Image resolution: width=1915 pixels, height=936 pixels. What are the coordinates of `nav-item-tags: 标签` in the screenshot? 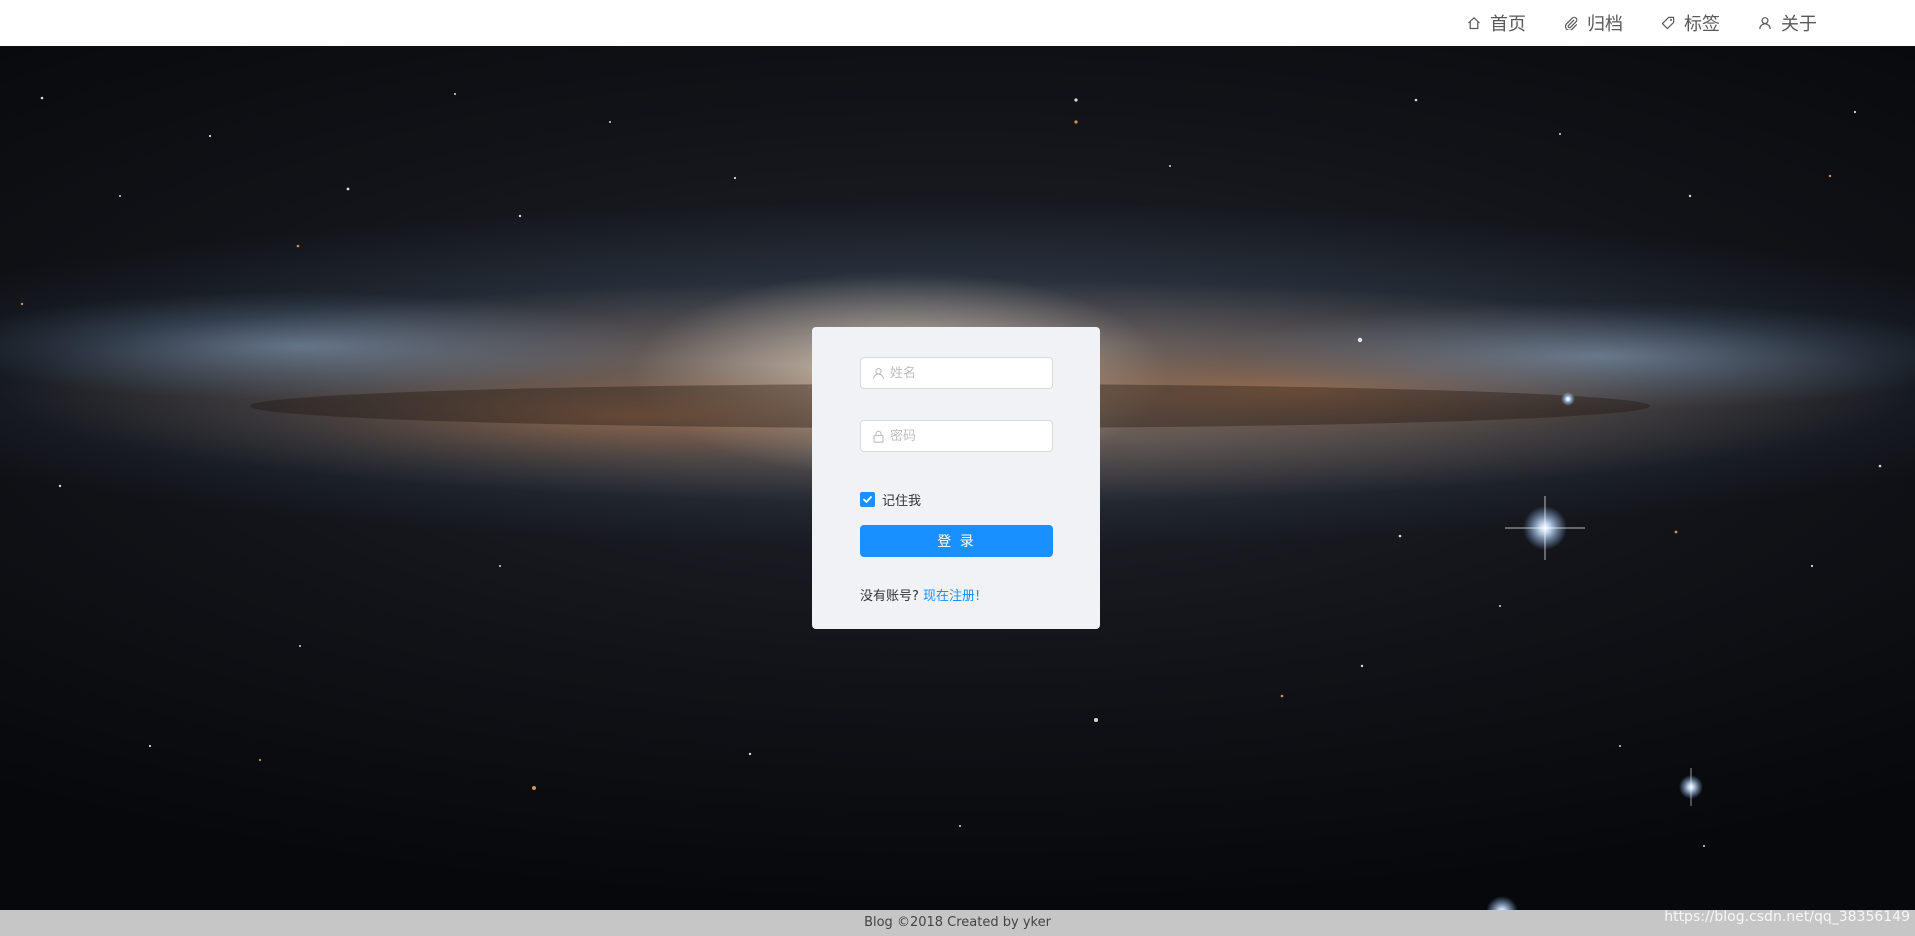 It's located at (1690, 23).